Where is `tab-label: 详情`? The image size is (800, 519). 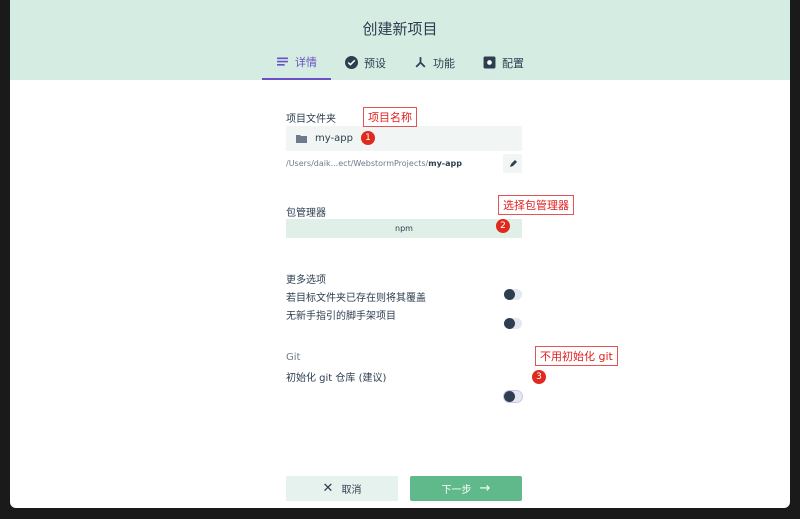
tab-label: 详情 is located at coordinates (306, 62).